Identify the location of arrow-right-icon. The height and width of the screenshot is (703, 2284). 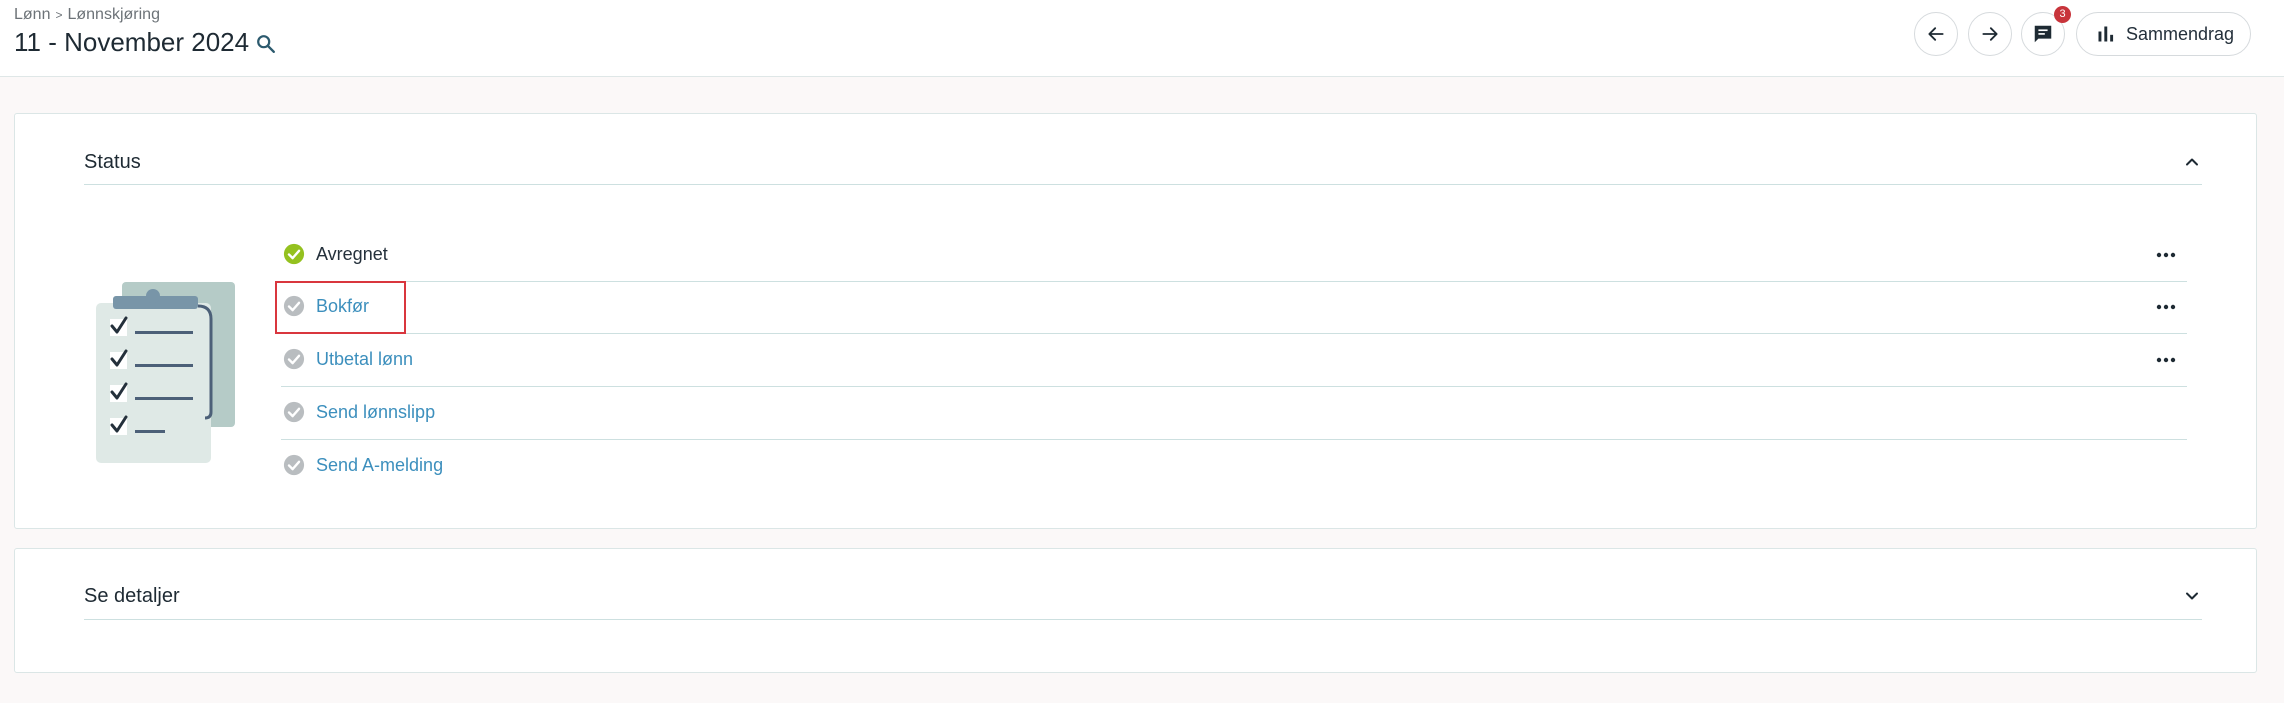
(1990, 34).